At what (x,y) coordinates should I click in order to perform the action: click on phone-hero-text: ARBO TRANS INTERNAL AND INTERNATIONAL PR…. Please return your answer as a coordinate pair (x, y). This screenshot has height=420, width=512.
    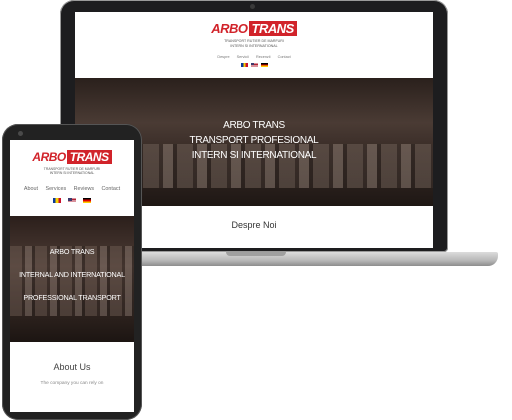
    Looking at the image, I should click on (72, 274).